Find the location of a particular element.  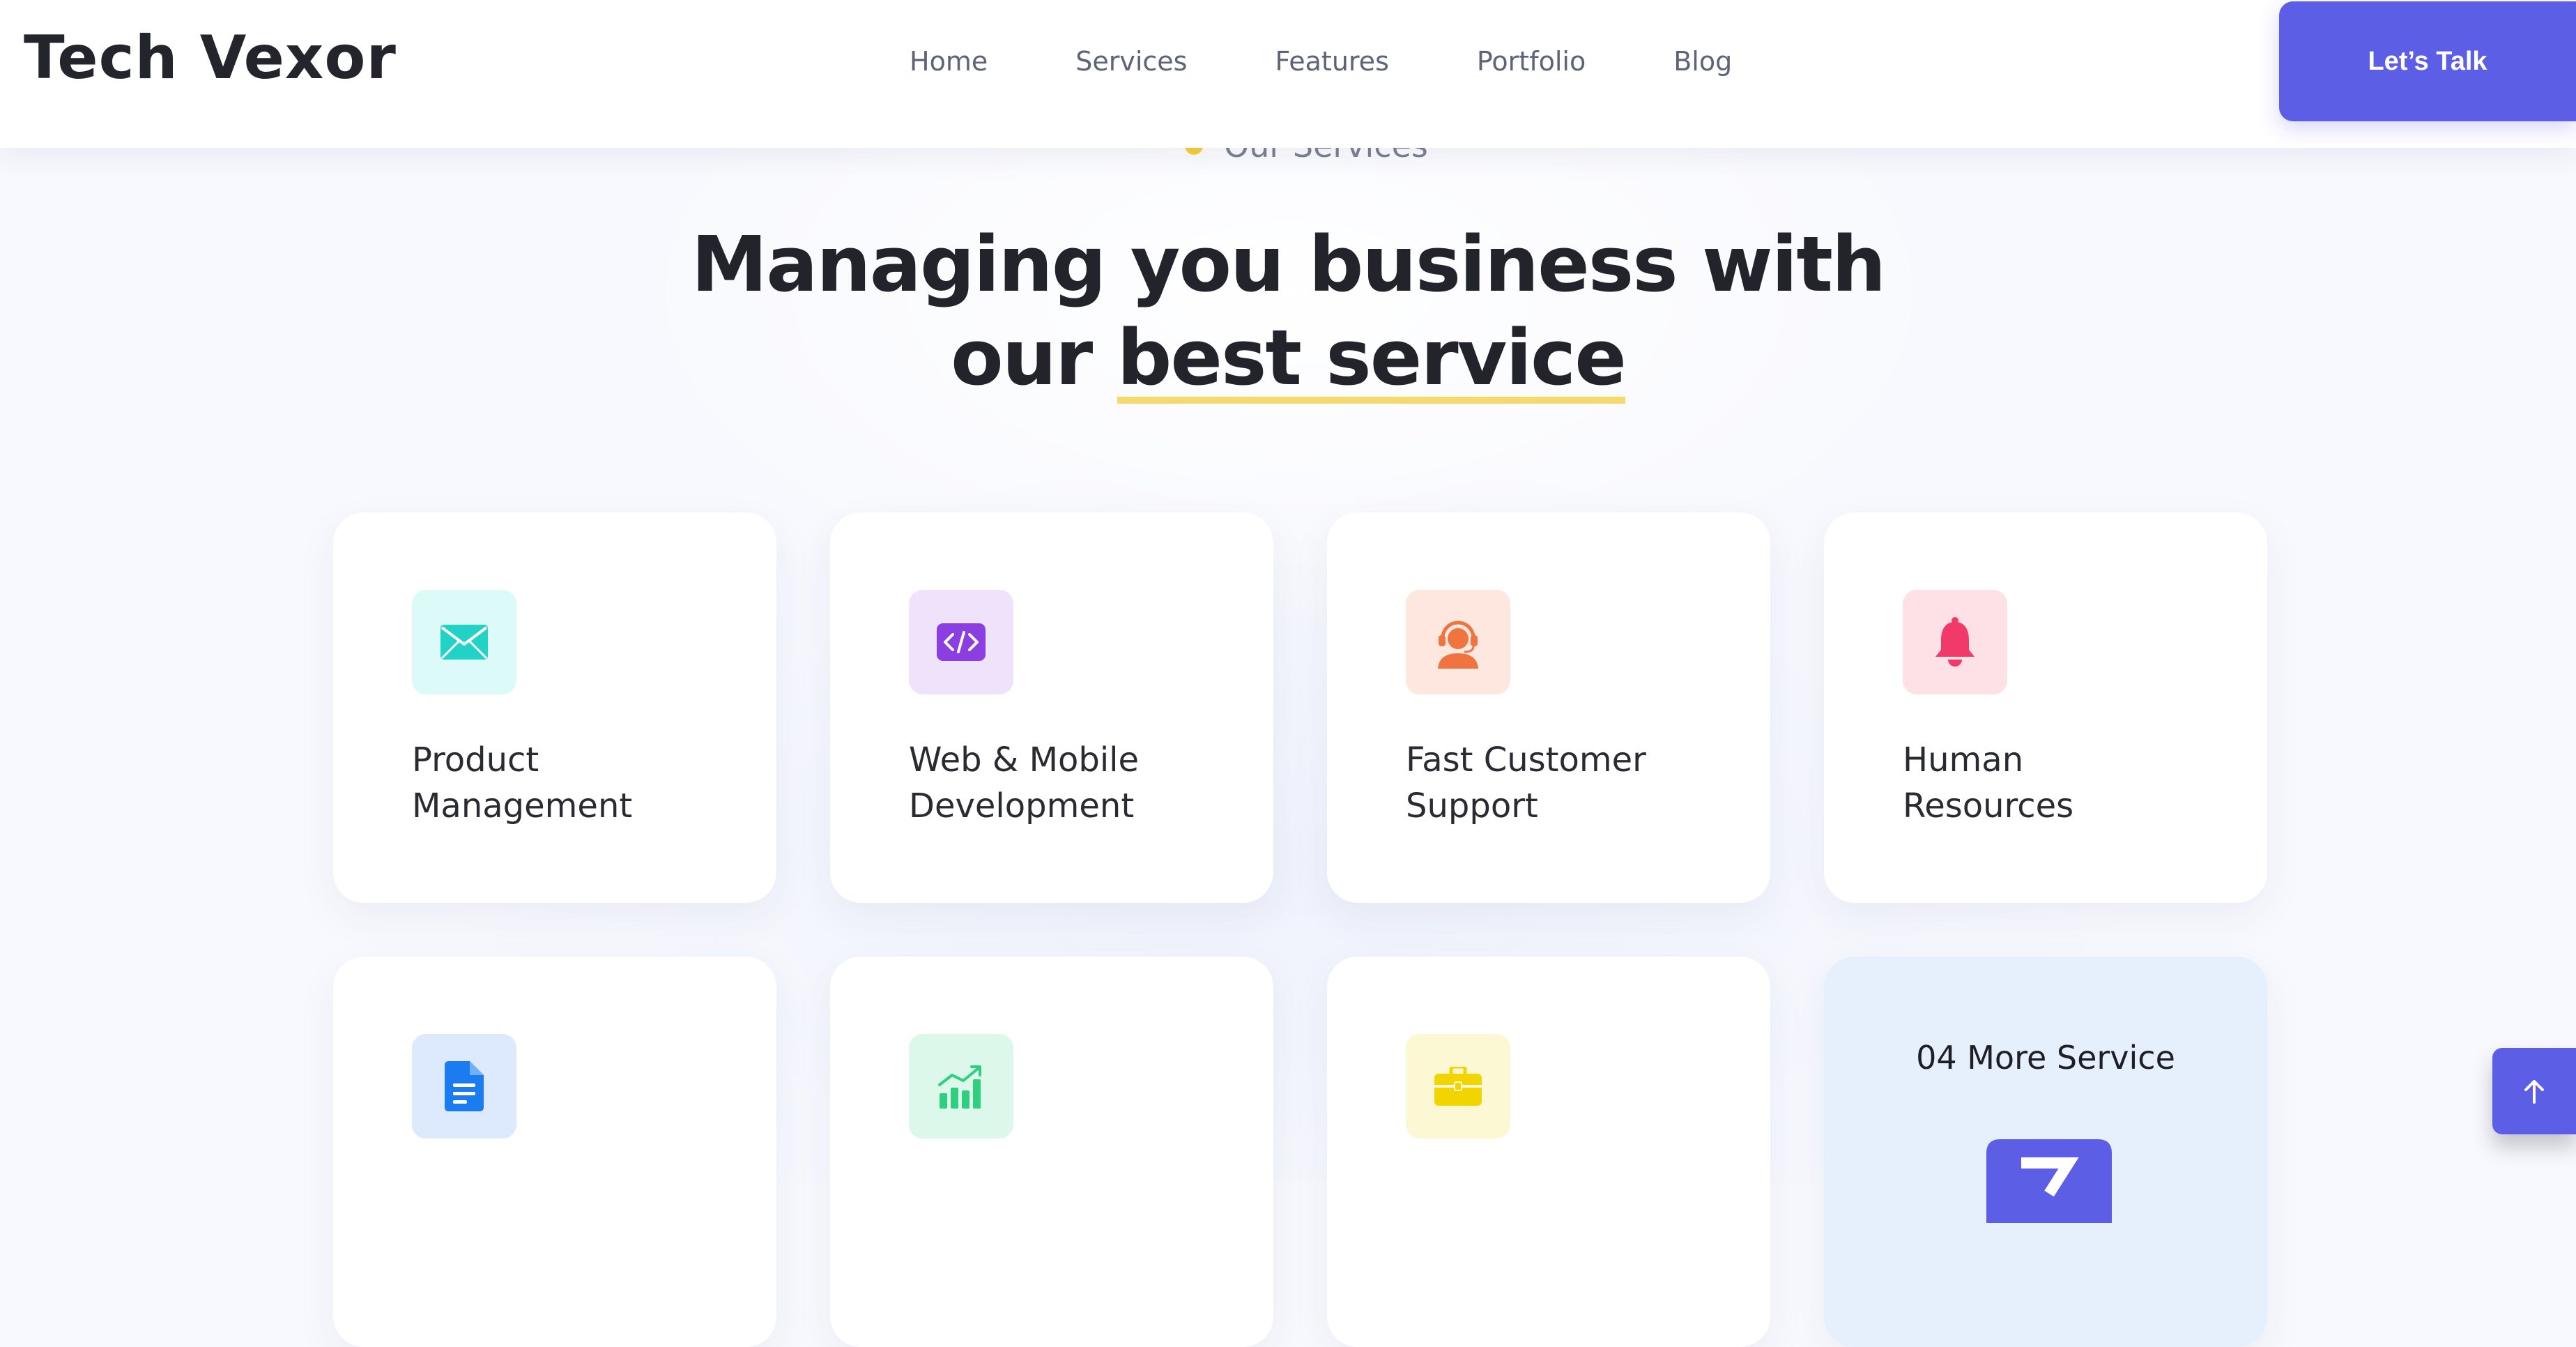

heading-line-2-prefix: our is located at coordinates (1034, 357).